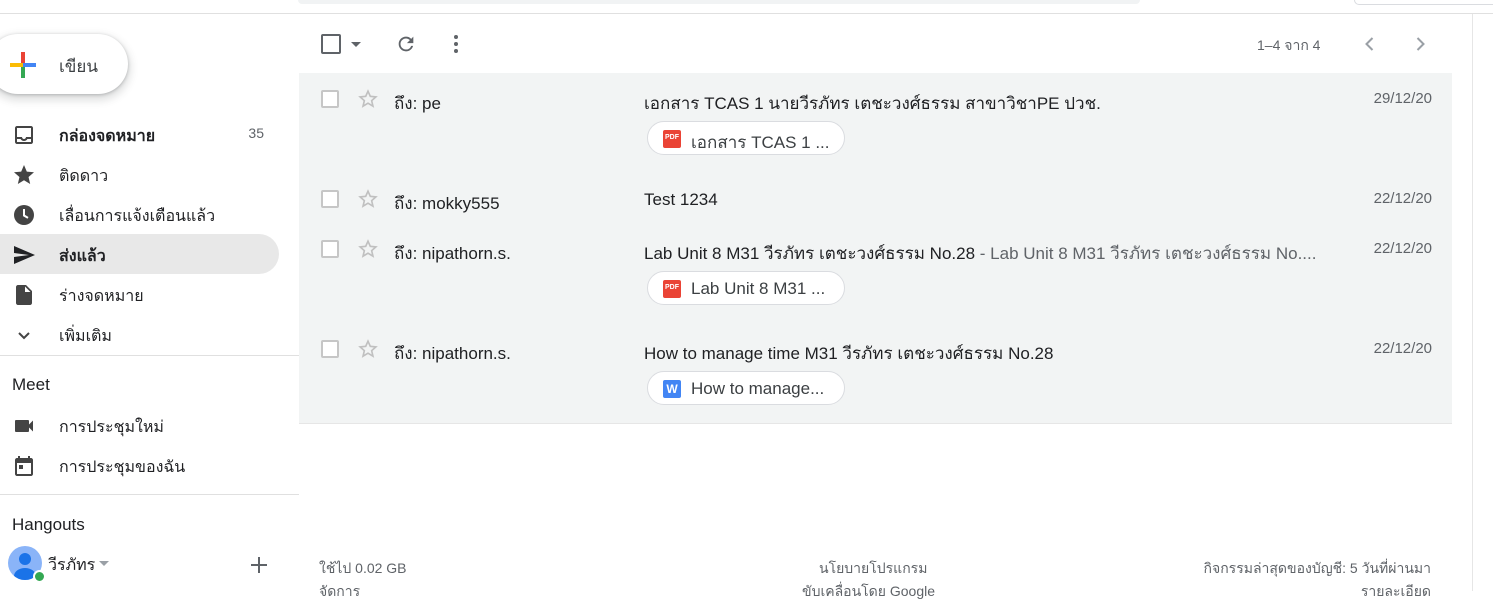 The image size is (1493, 603). I want to click on program-policies-link: นโยบายโปรแกรม, so click(873, 569).